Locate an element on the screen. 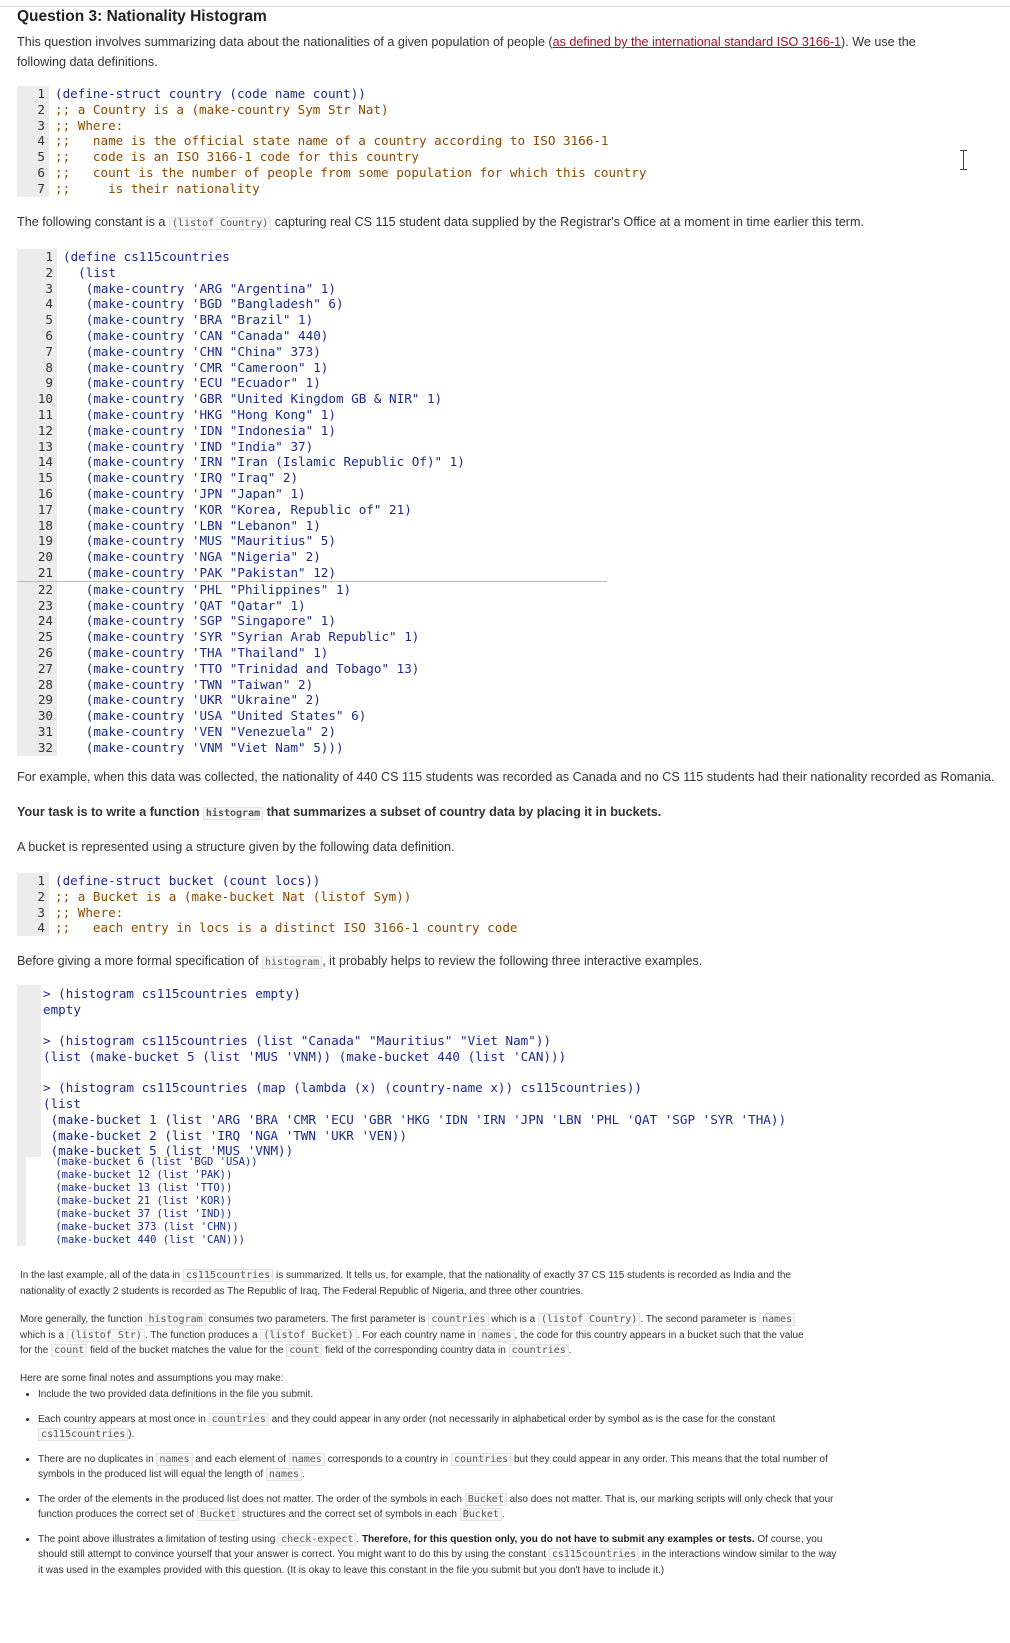 Image resolution: width=1010 pixels, height=1643 pixels. code-line: 18 (make-country 'LBN "Lebanon" 1) is located at coordinates (322, 525).